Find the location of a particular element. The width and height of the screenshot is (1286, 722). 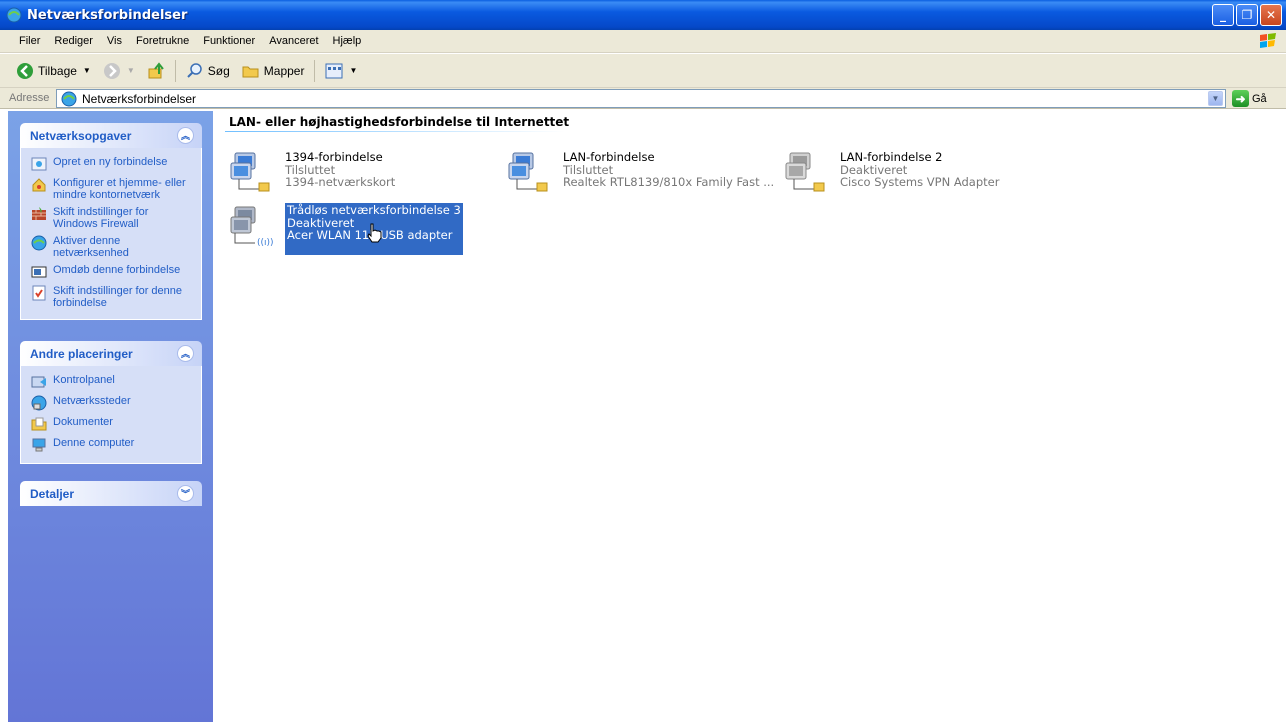

task-label: Aktiver denne netværksenhed is located at coordinates (91, 247).